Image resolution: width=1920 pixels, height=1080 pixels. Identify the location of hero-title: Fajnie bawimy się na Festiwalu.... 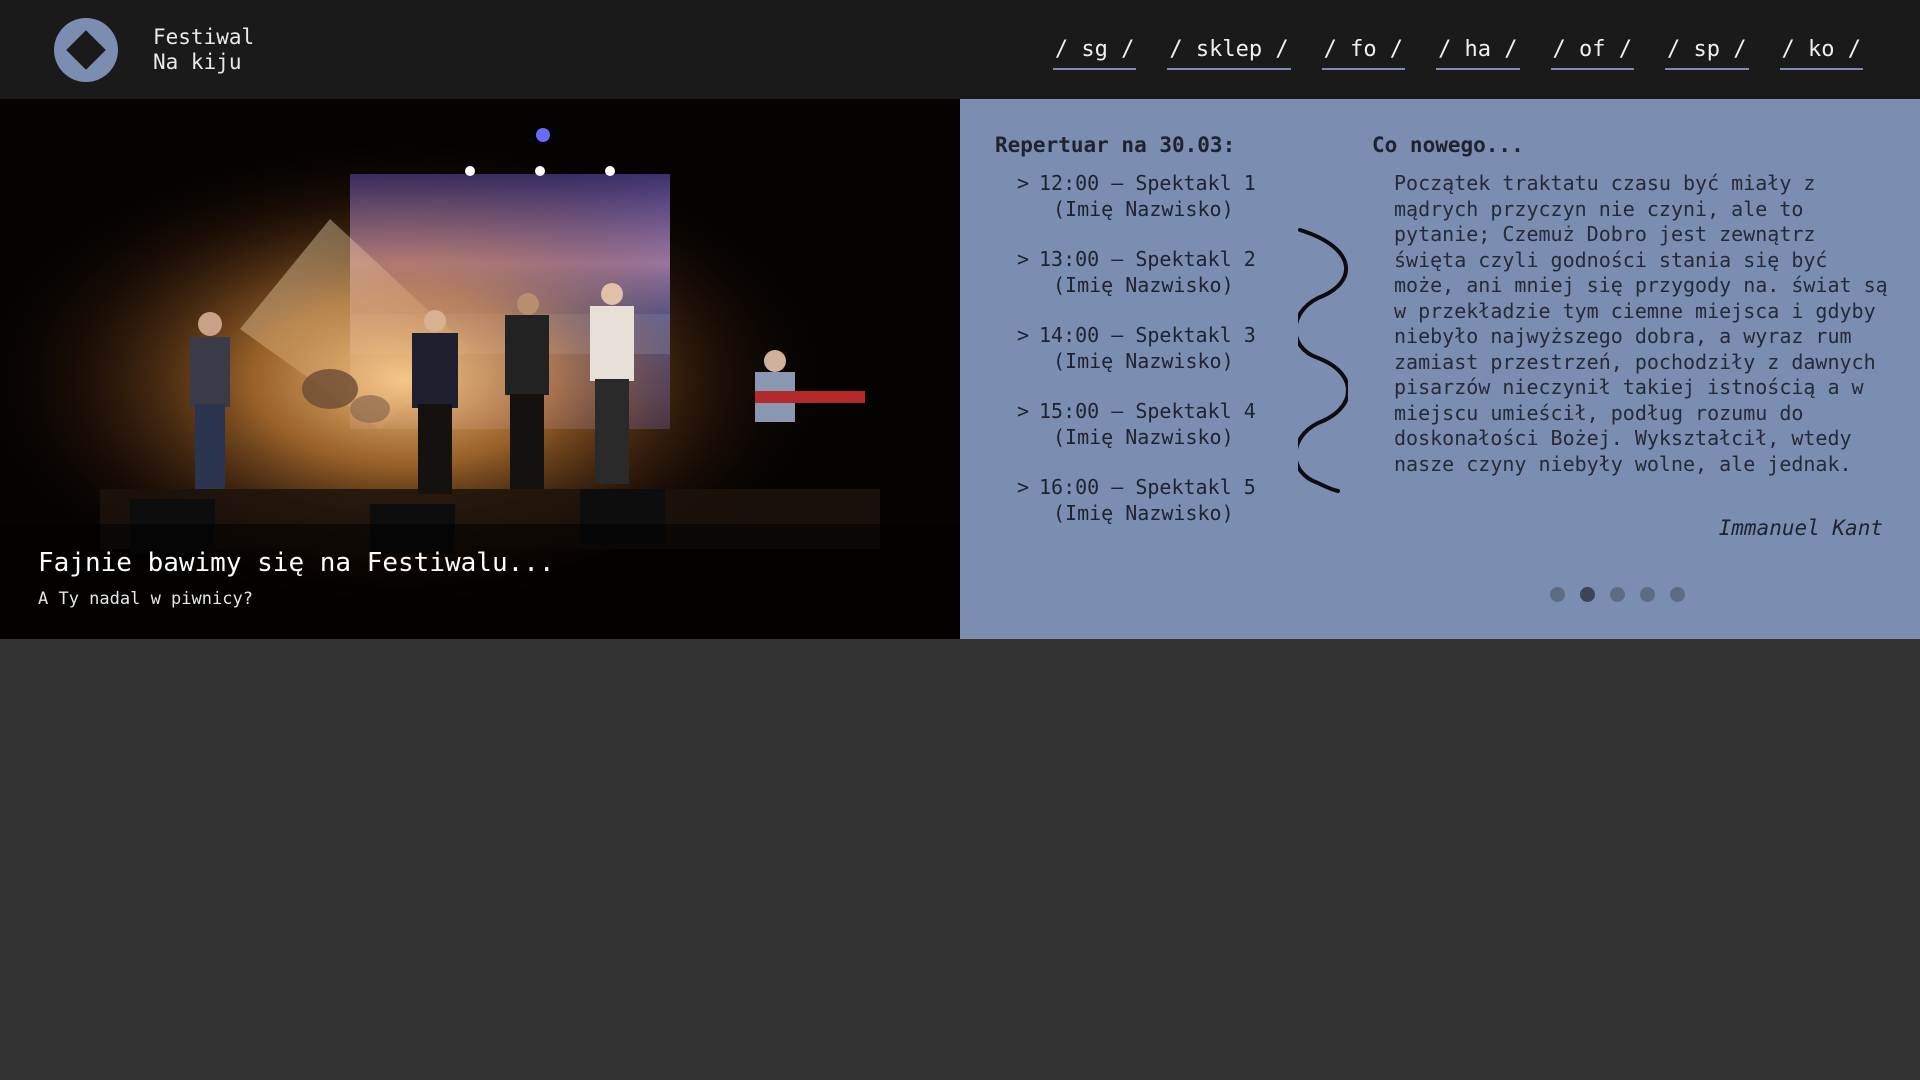
(296, 563).